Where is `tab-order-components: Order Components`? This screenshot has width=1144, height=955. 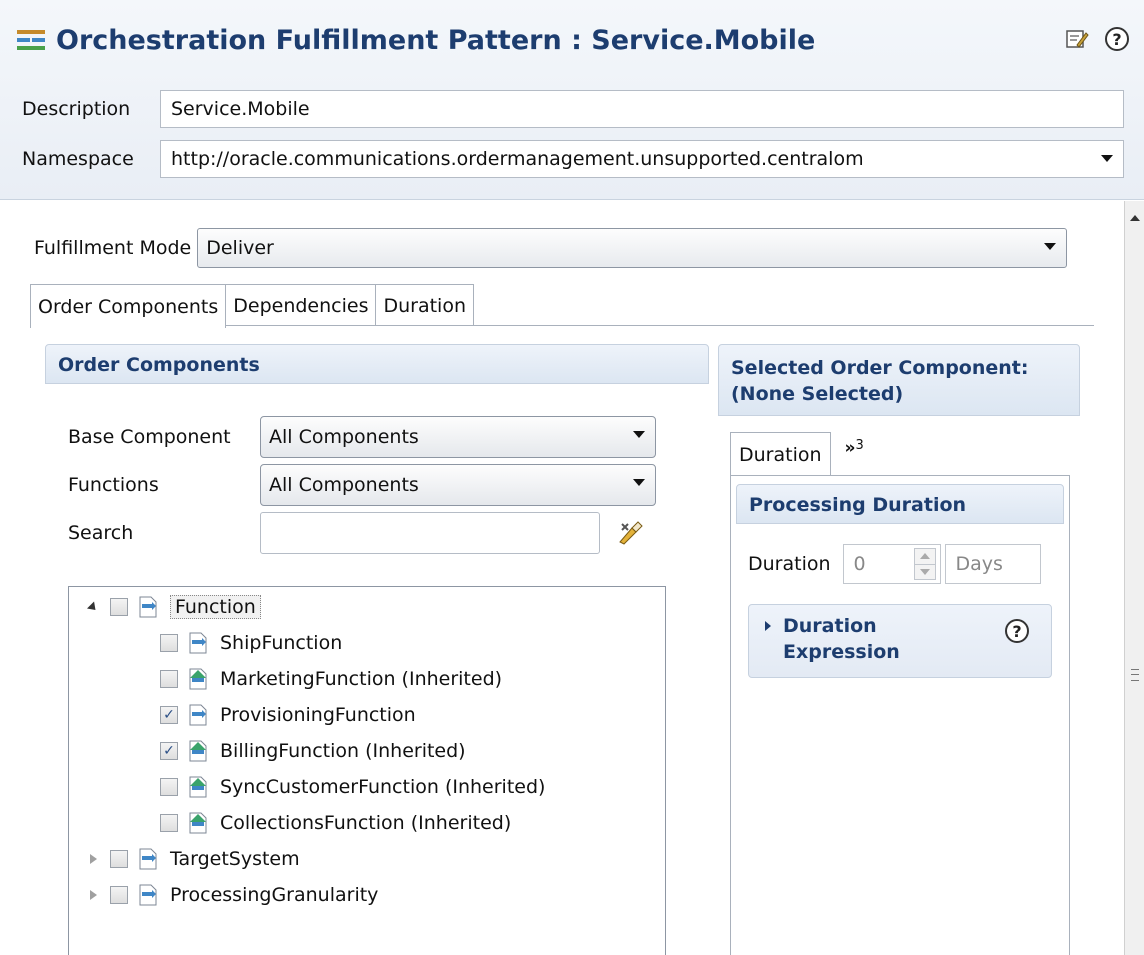 tab-order-components: Order Components is located at coordinates (128, 306).